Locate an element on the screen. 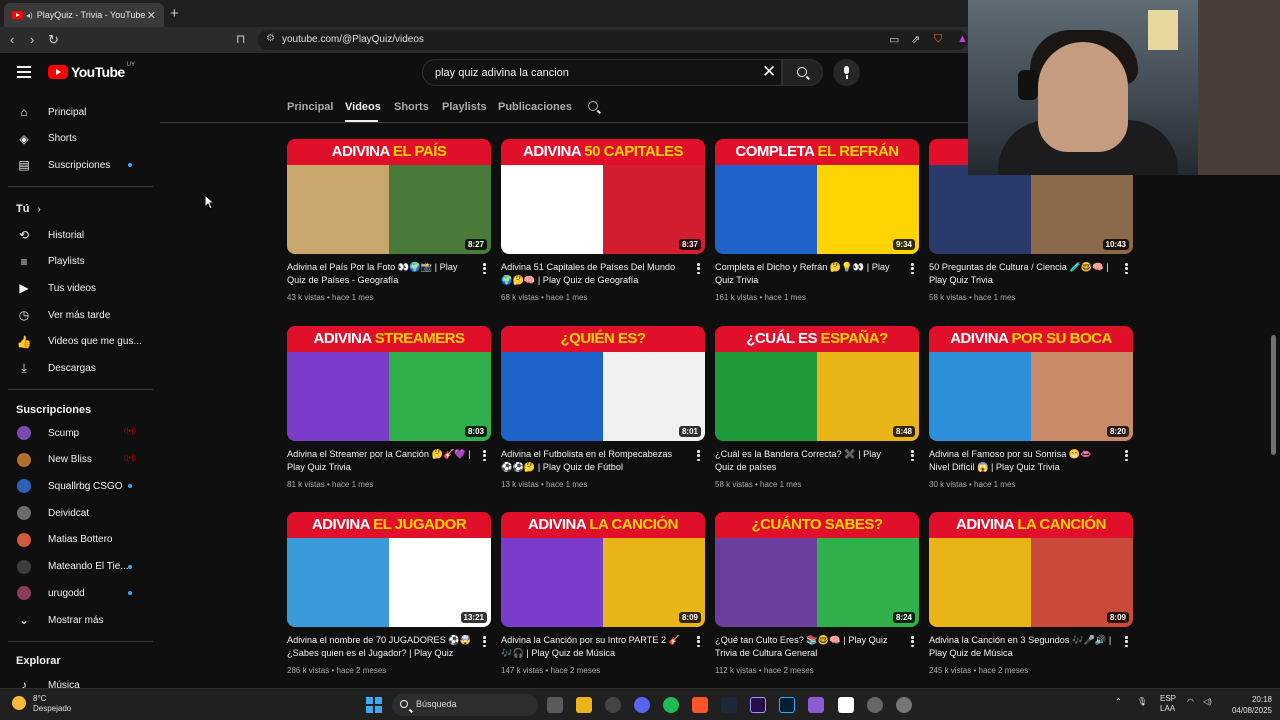  page-scrollbar is located at coordinates (1273, 395).